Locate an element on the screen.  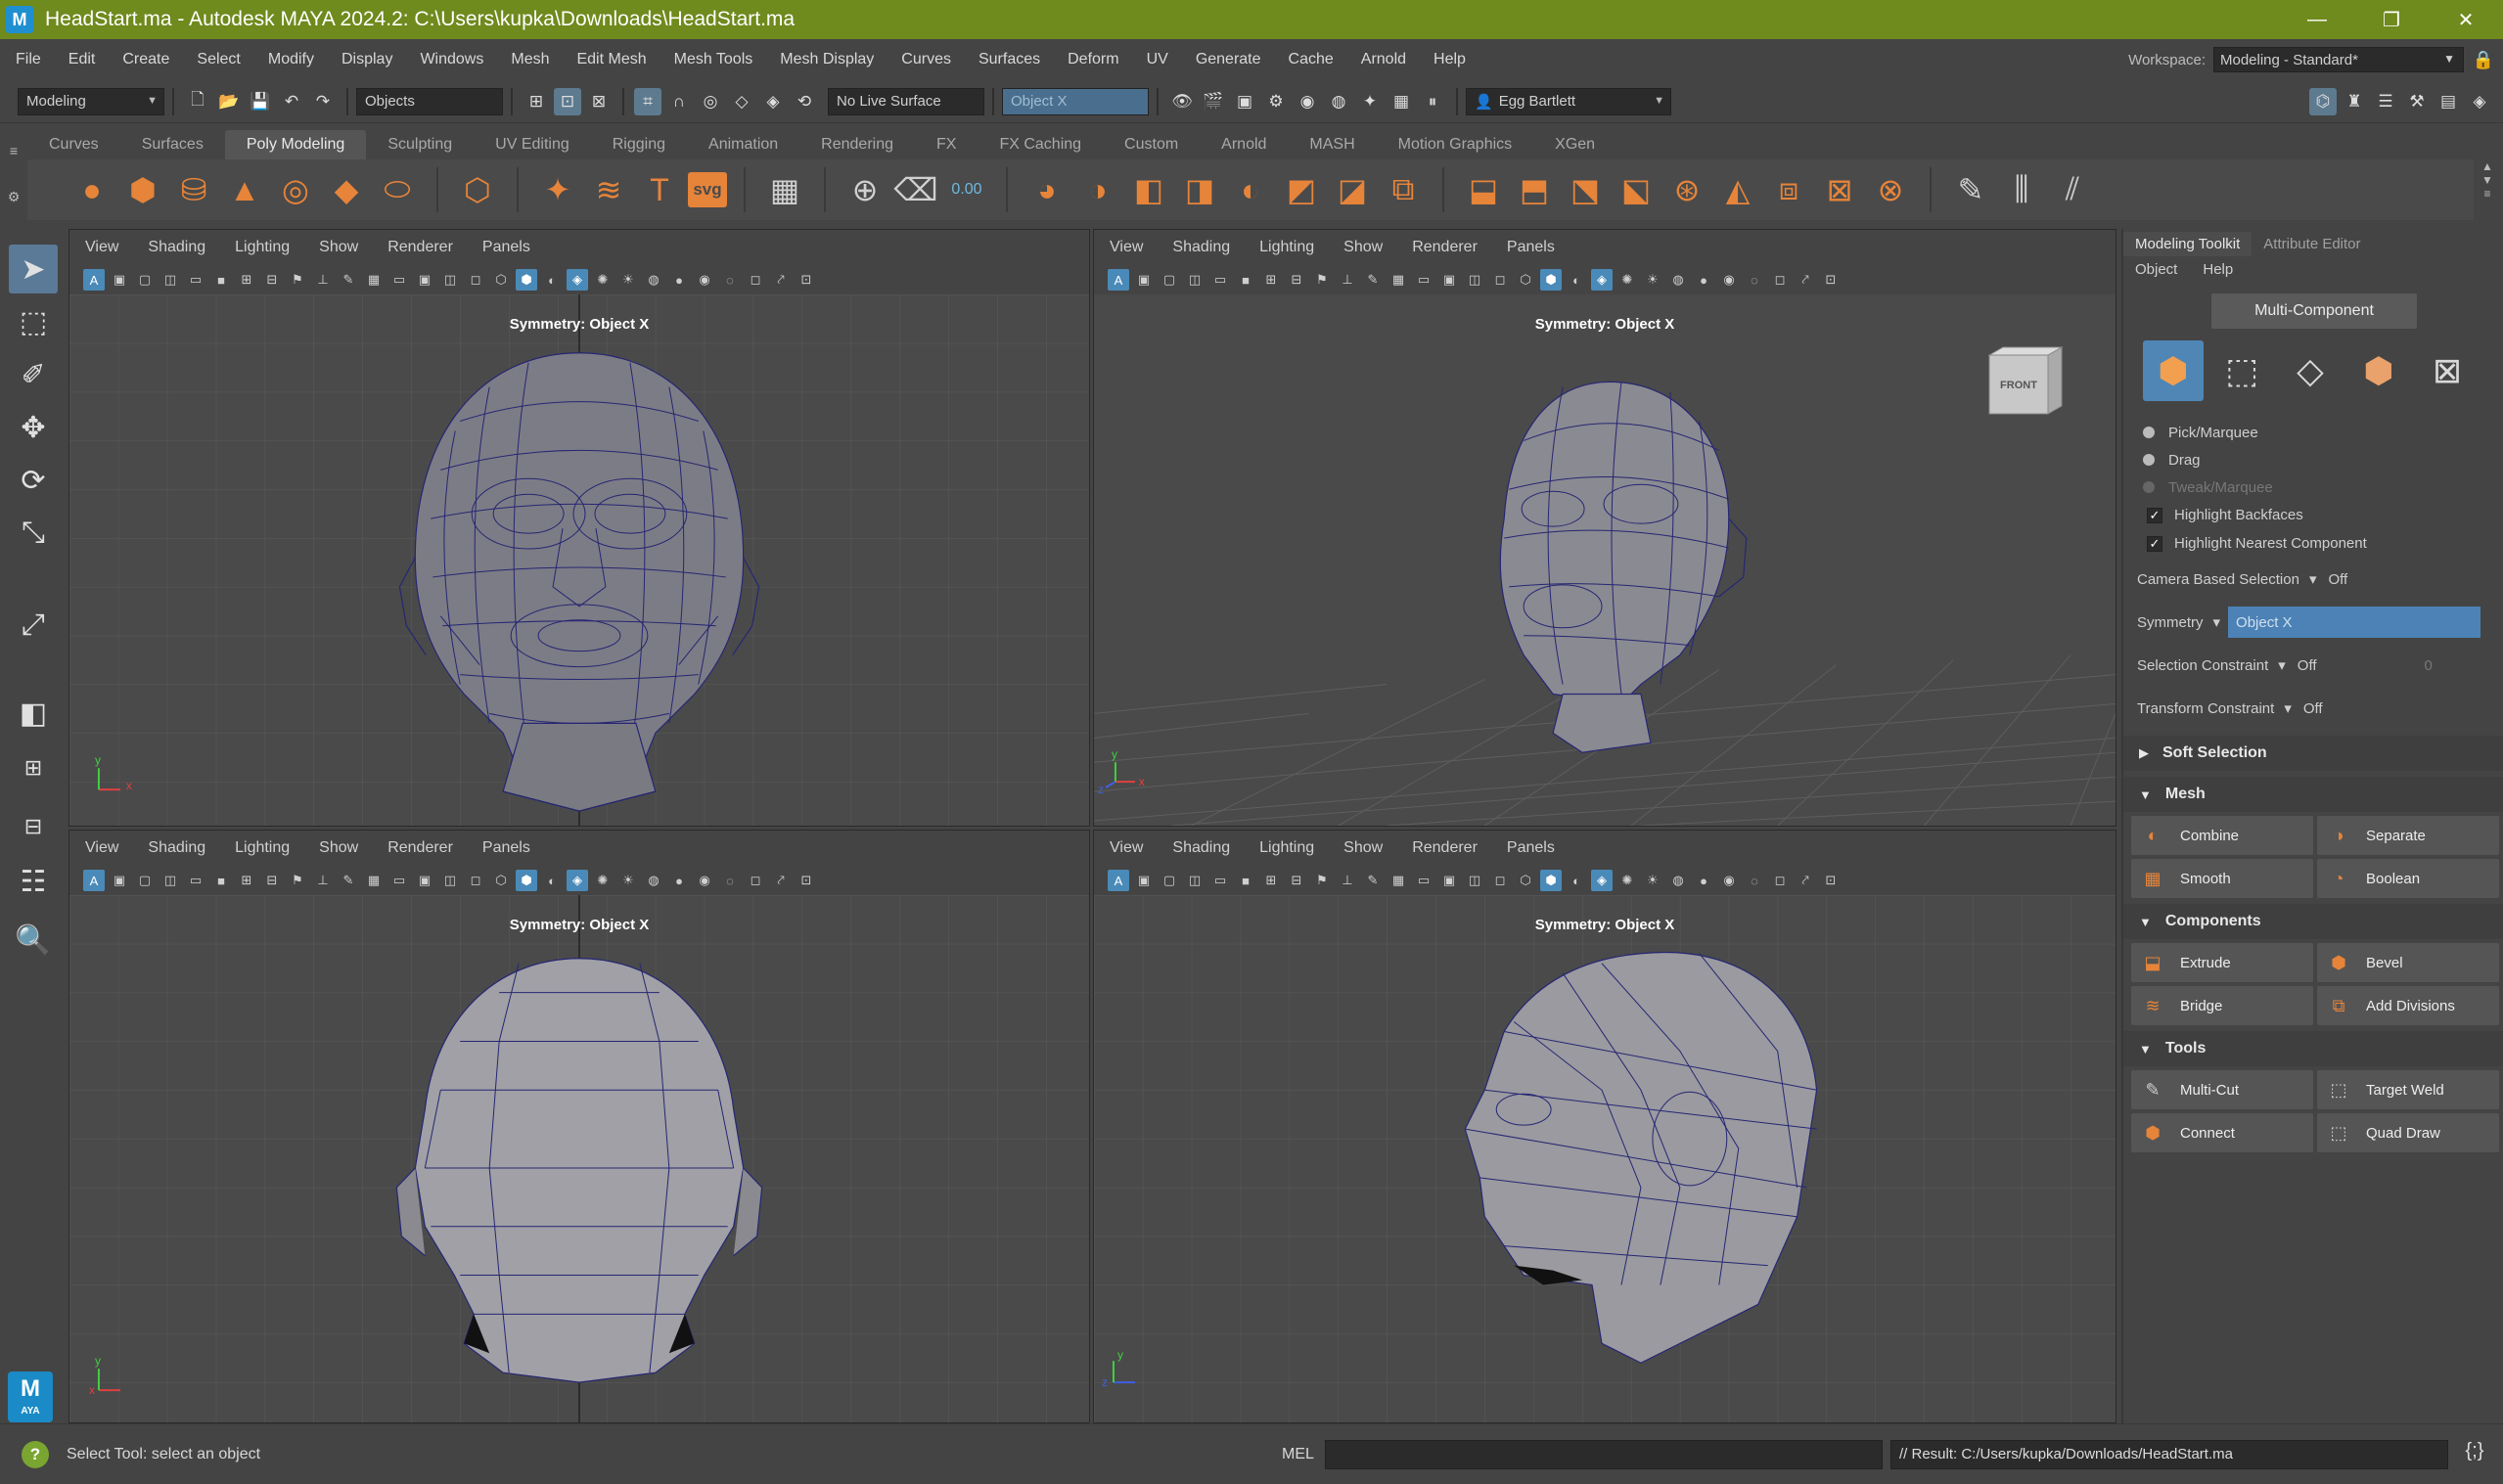
vp-menu-show: Show is located at coordinates (1363, 247).